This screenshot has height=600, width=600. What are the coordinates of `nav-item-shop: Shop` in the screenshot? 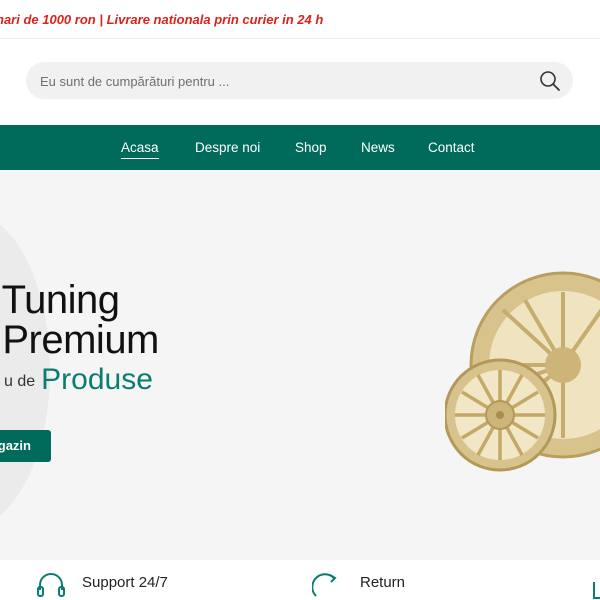 It's located at (311, 147).